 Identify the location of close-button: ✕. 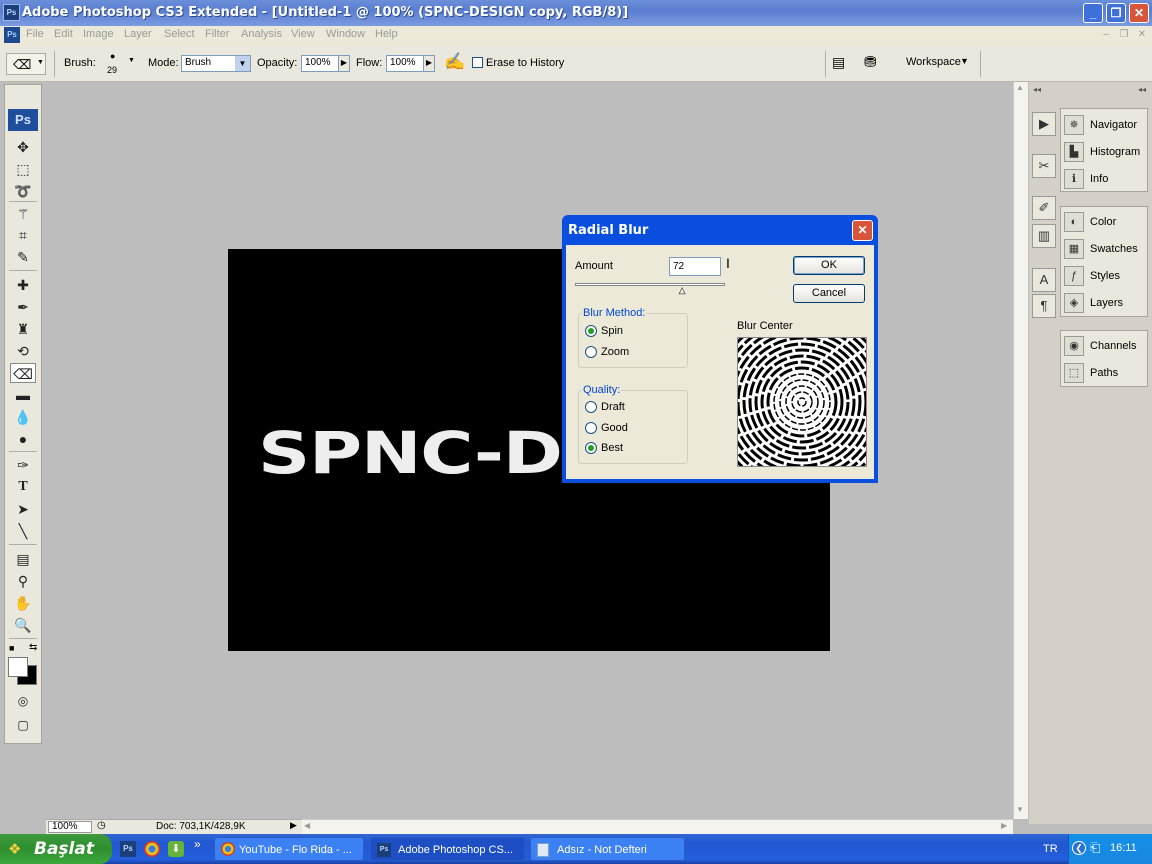
(1139, 13).